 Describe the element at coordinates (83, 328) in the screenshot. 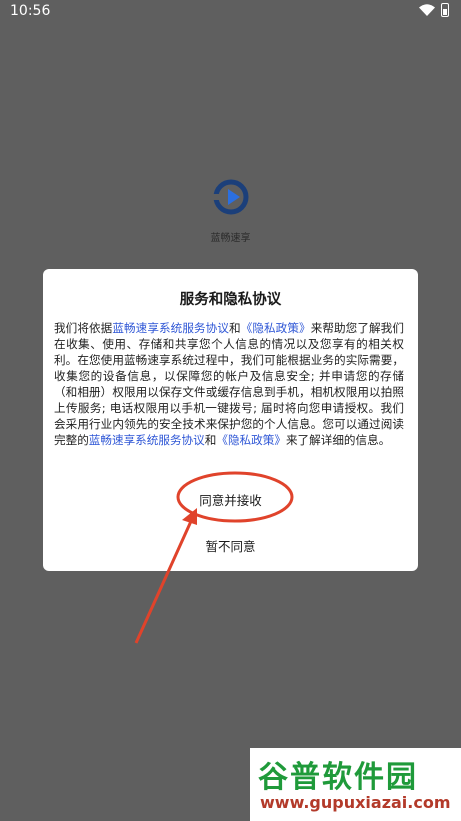

I see `body-text: 我们将依据` at that location.